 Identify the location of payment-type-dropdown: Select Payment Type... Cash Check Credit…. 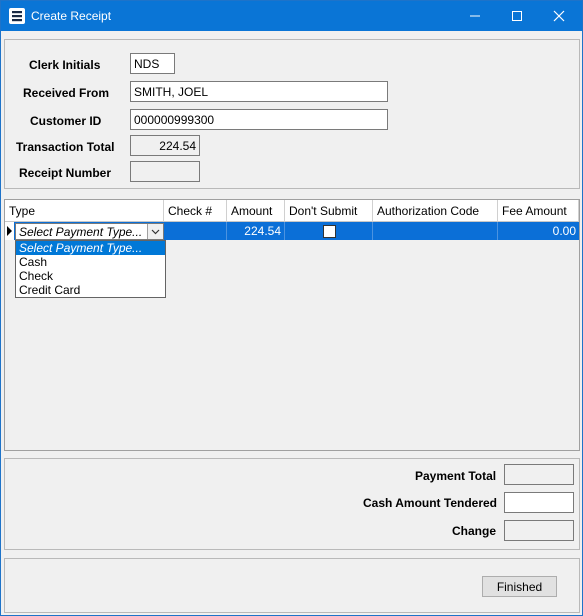
(90, 269).